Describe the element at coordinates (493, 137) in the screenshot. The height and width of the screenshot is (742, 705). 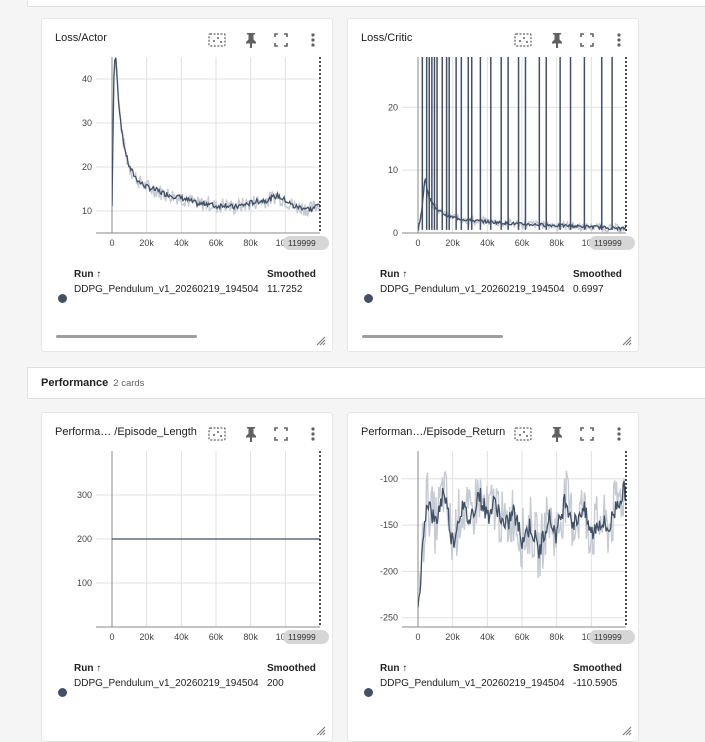
I see `line-chart: 020k40k60k80k100k01020119999` at that location.